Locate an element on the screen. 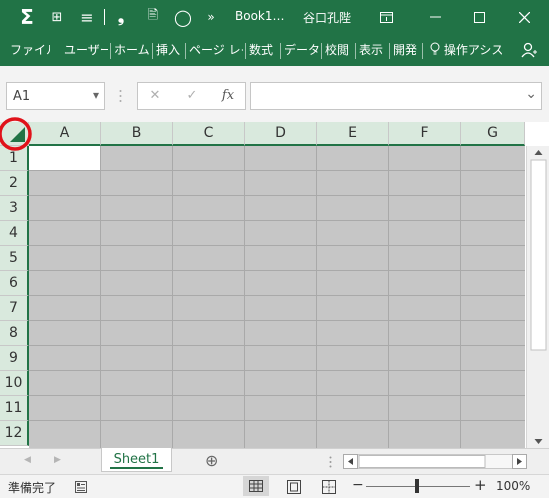 Image resolution: width=549 pixels, height=498 pixels. normal-view-icon is located at coordinates (256, 486).